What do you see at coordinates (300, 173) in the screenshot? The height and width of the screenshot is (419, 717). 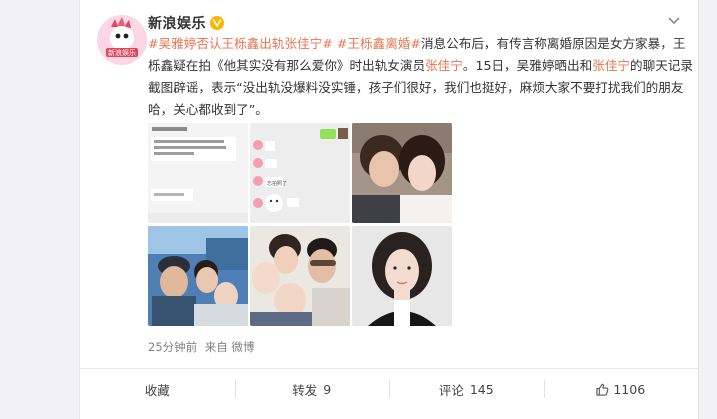 I see `chat-screenshot-2: 忘拍照了` at bounding box center [300, 173].